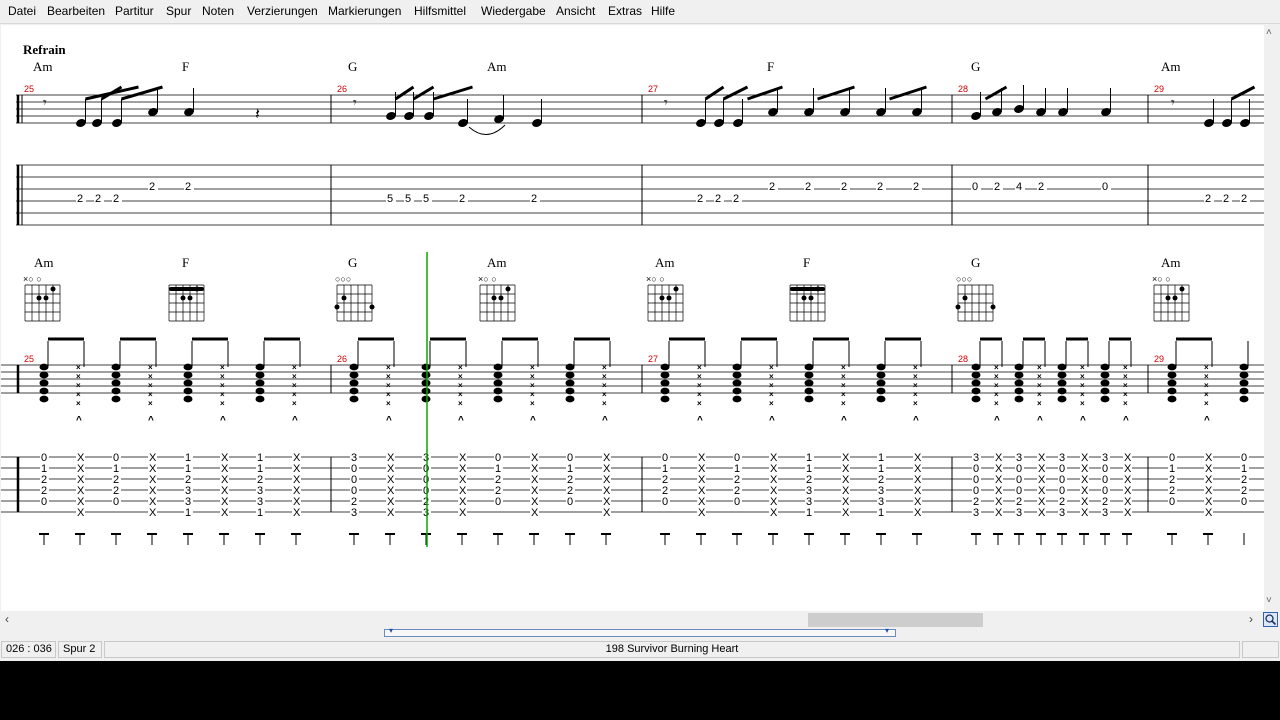 The height and width of the screenshot is (720, 1280). Describe the element at coordinates (975, 262) in the screenshot. I see `chord-symbol: G` at that location.